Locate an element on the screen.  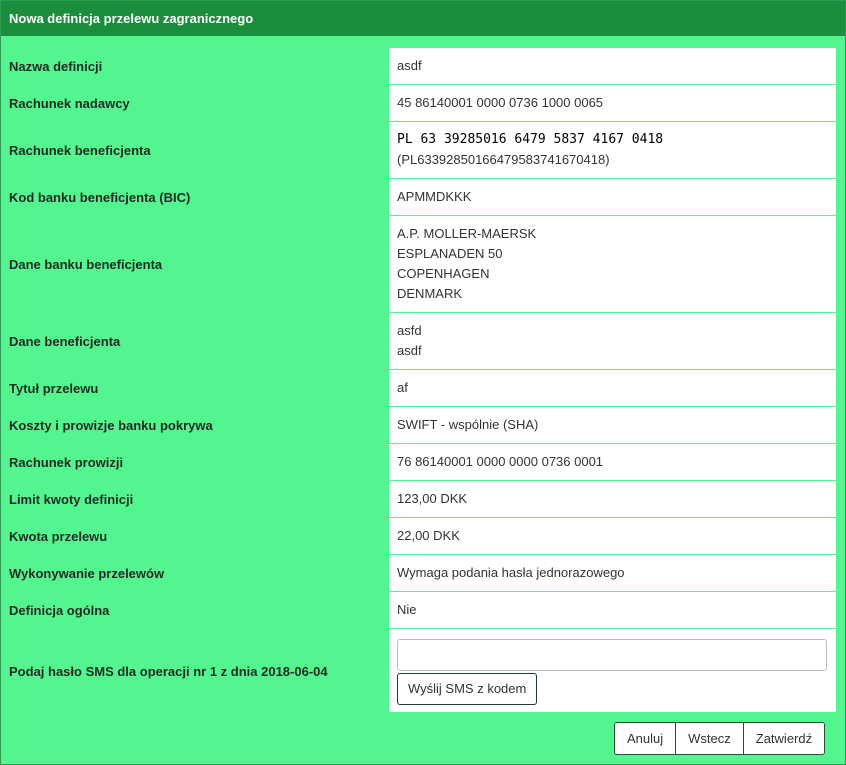
row-value: af is located at coordinates (612, 388).